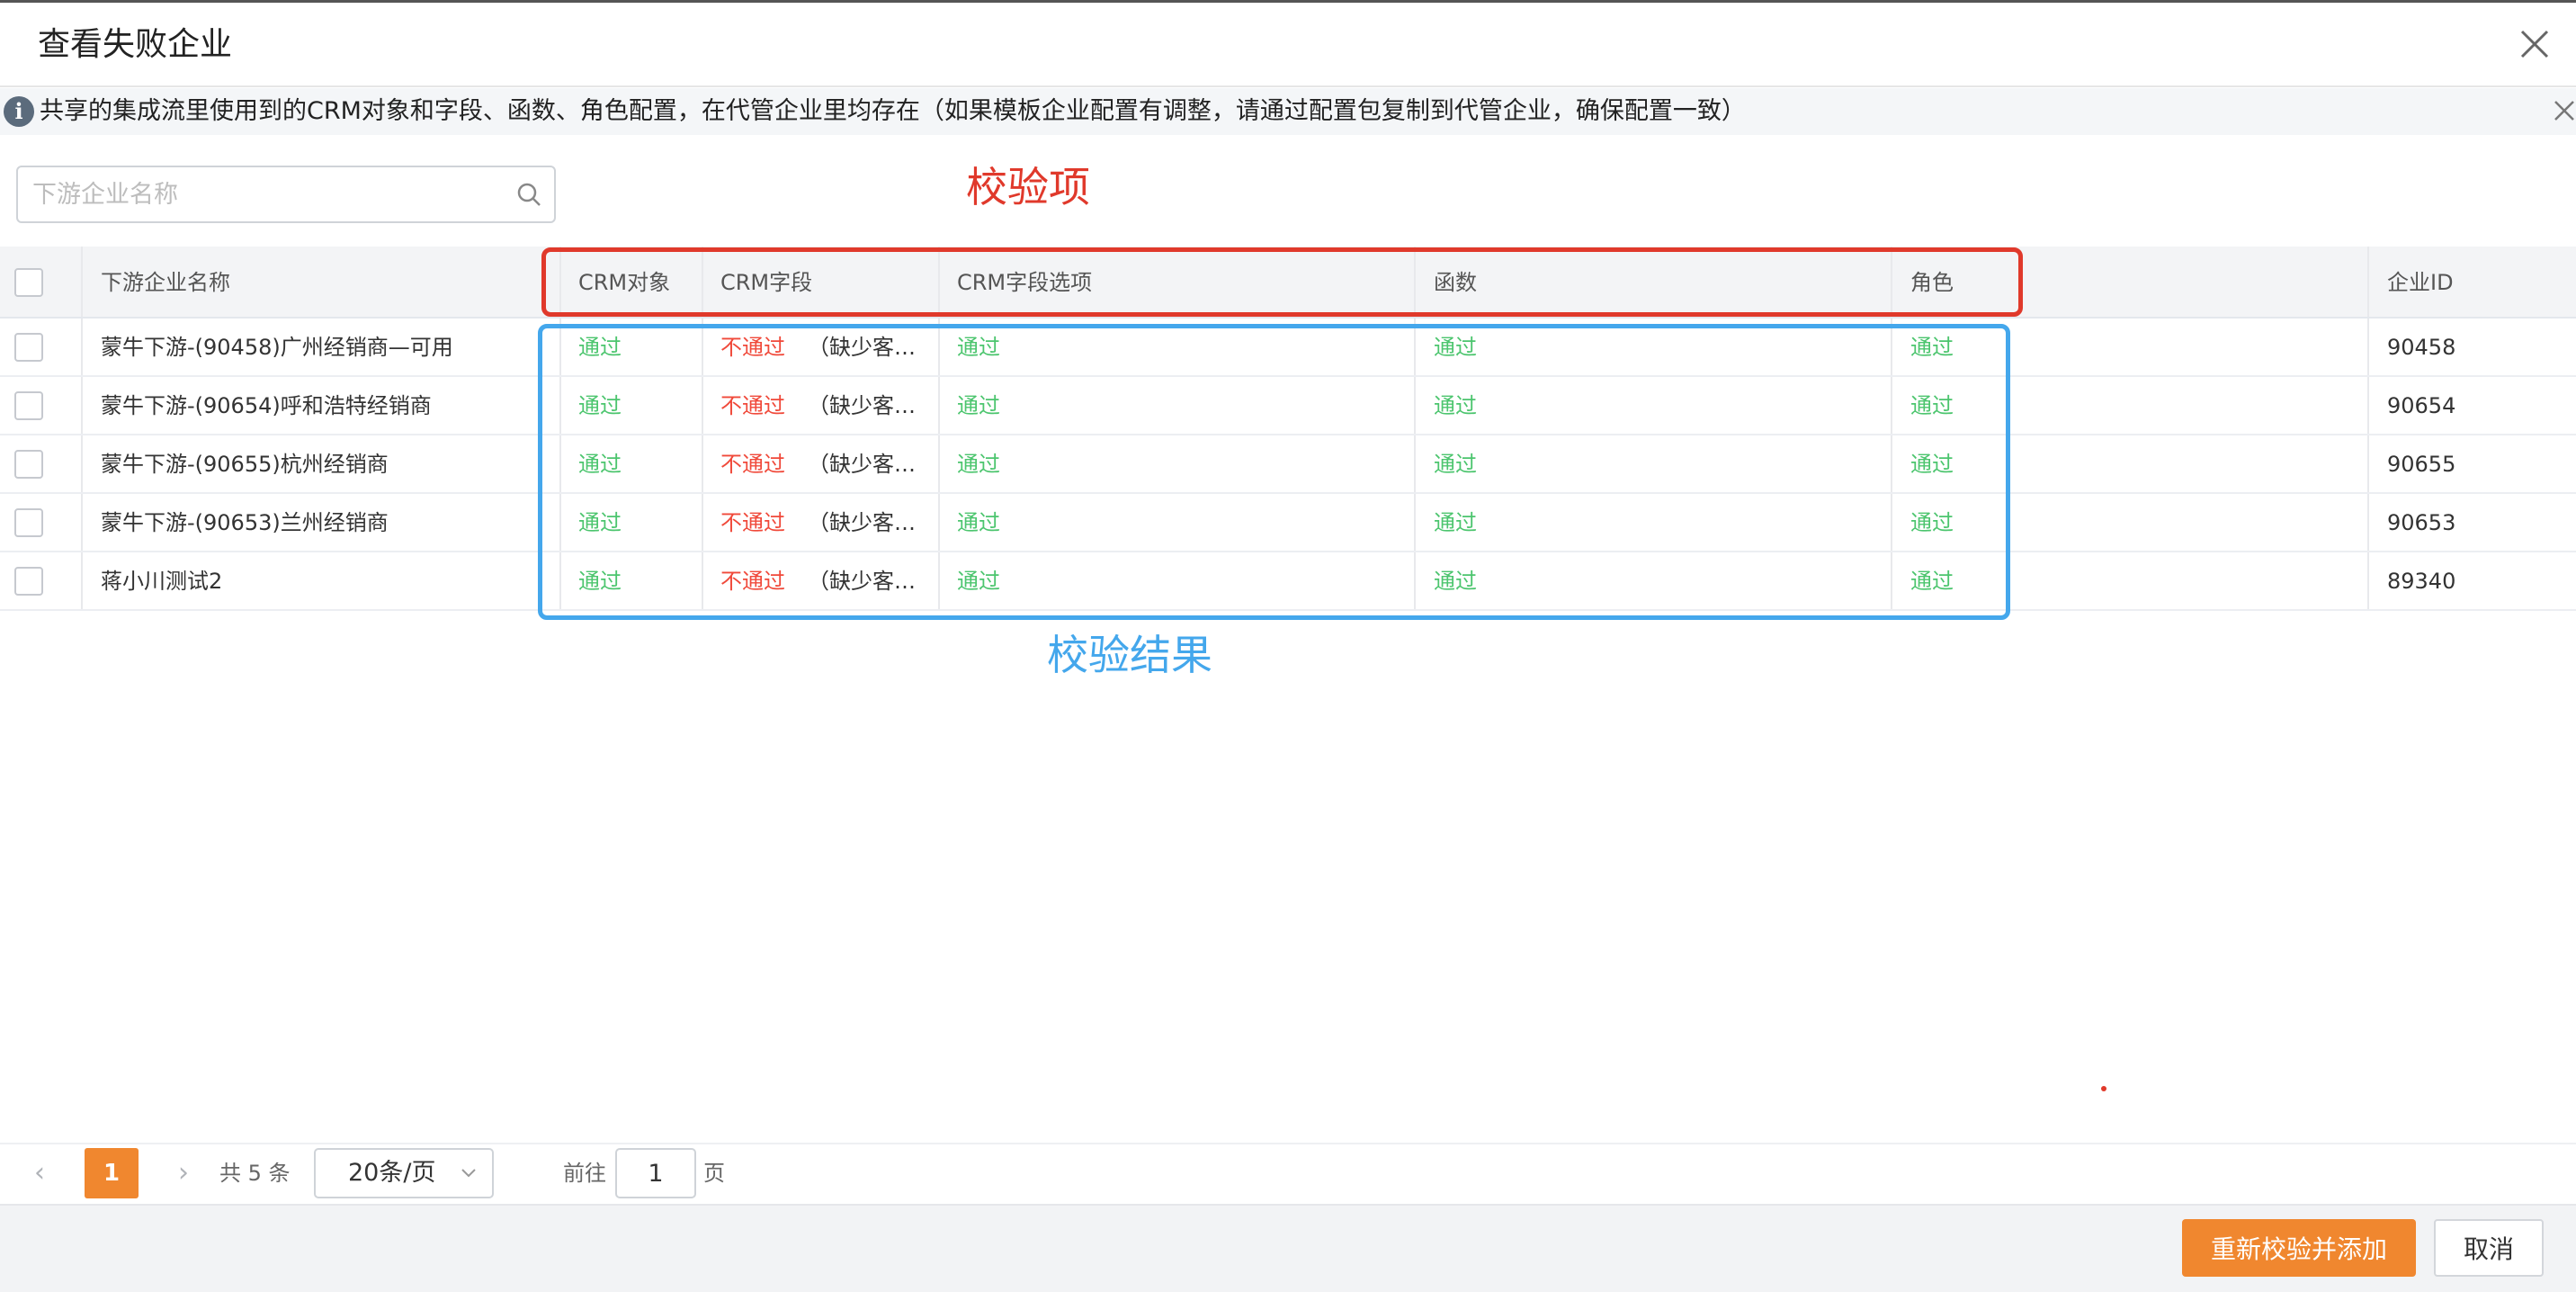 The image size is (2576, 1292). What do you see at coordinates (528, 194) in the screenshot?
I see `search-icon` at bounding box center [528, 194].